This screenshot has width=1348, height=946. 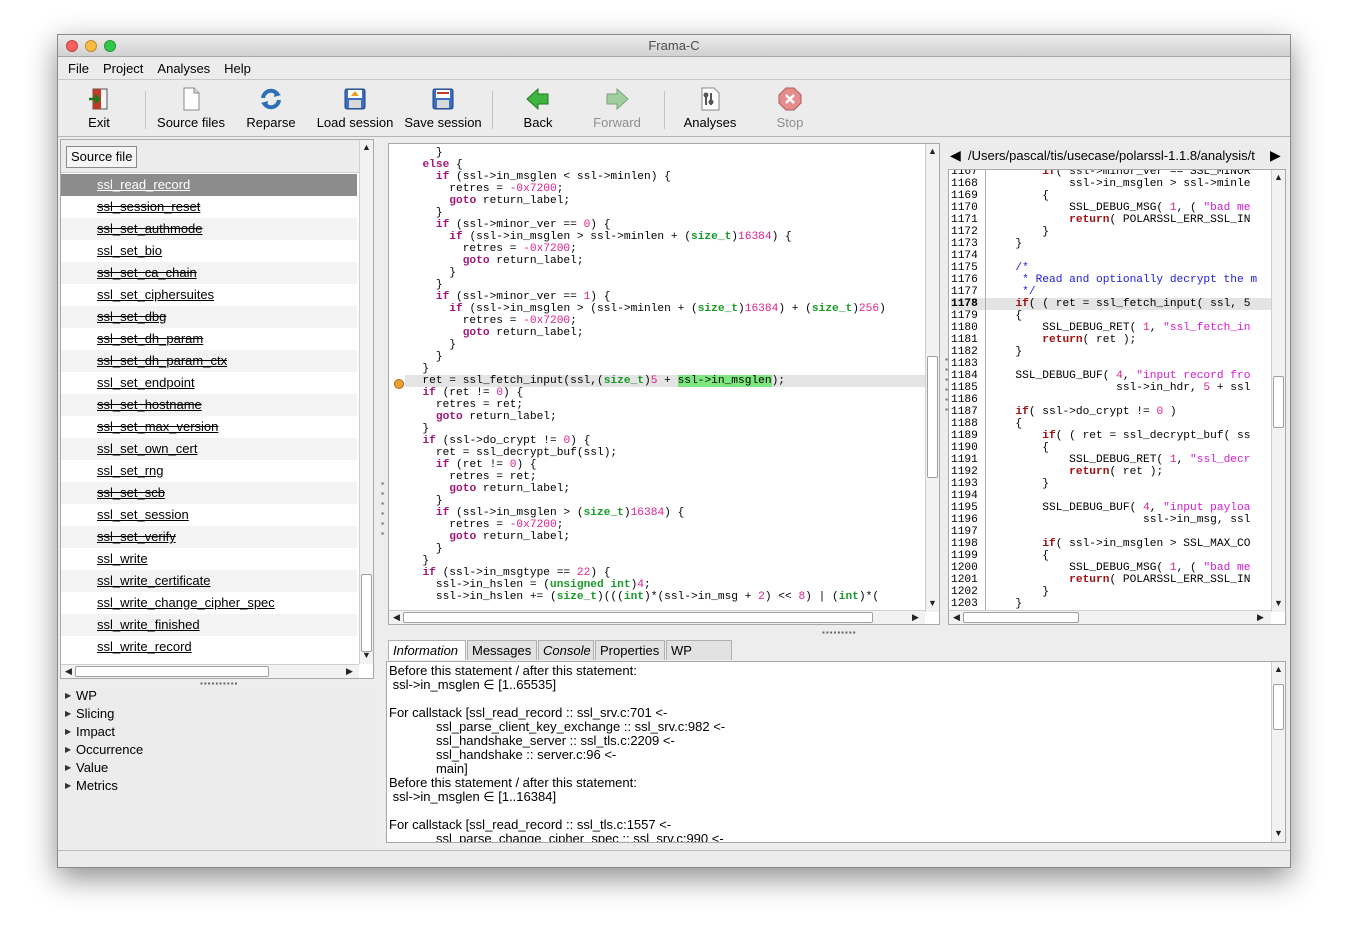 I want to click on load-session-button: Load session, so click(x=355, y=108).